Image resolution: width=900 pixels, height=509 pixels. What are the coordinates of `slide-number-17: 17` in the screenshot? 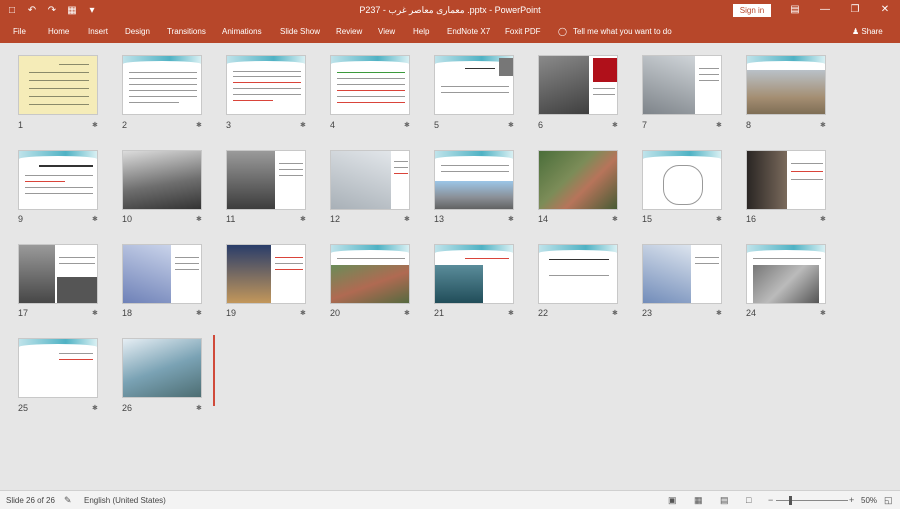 It's located at (23, 313).